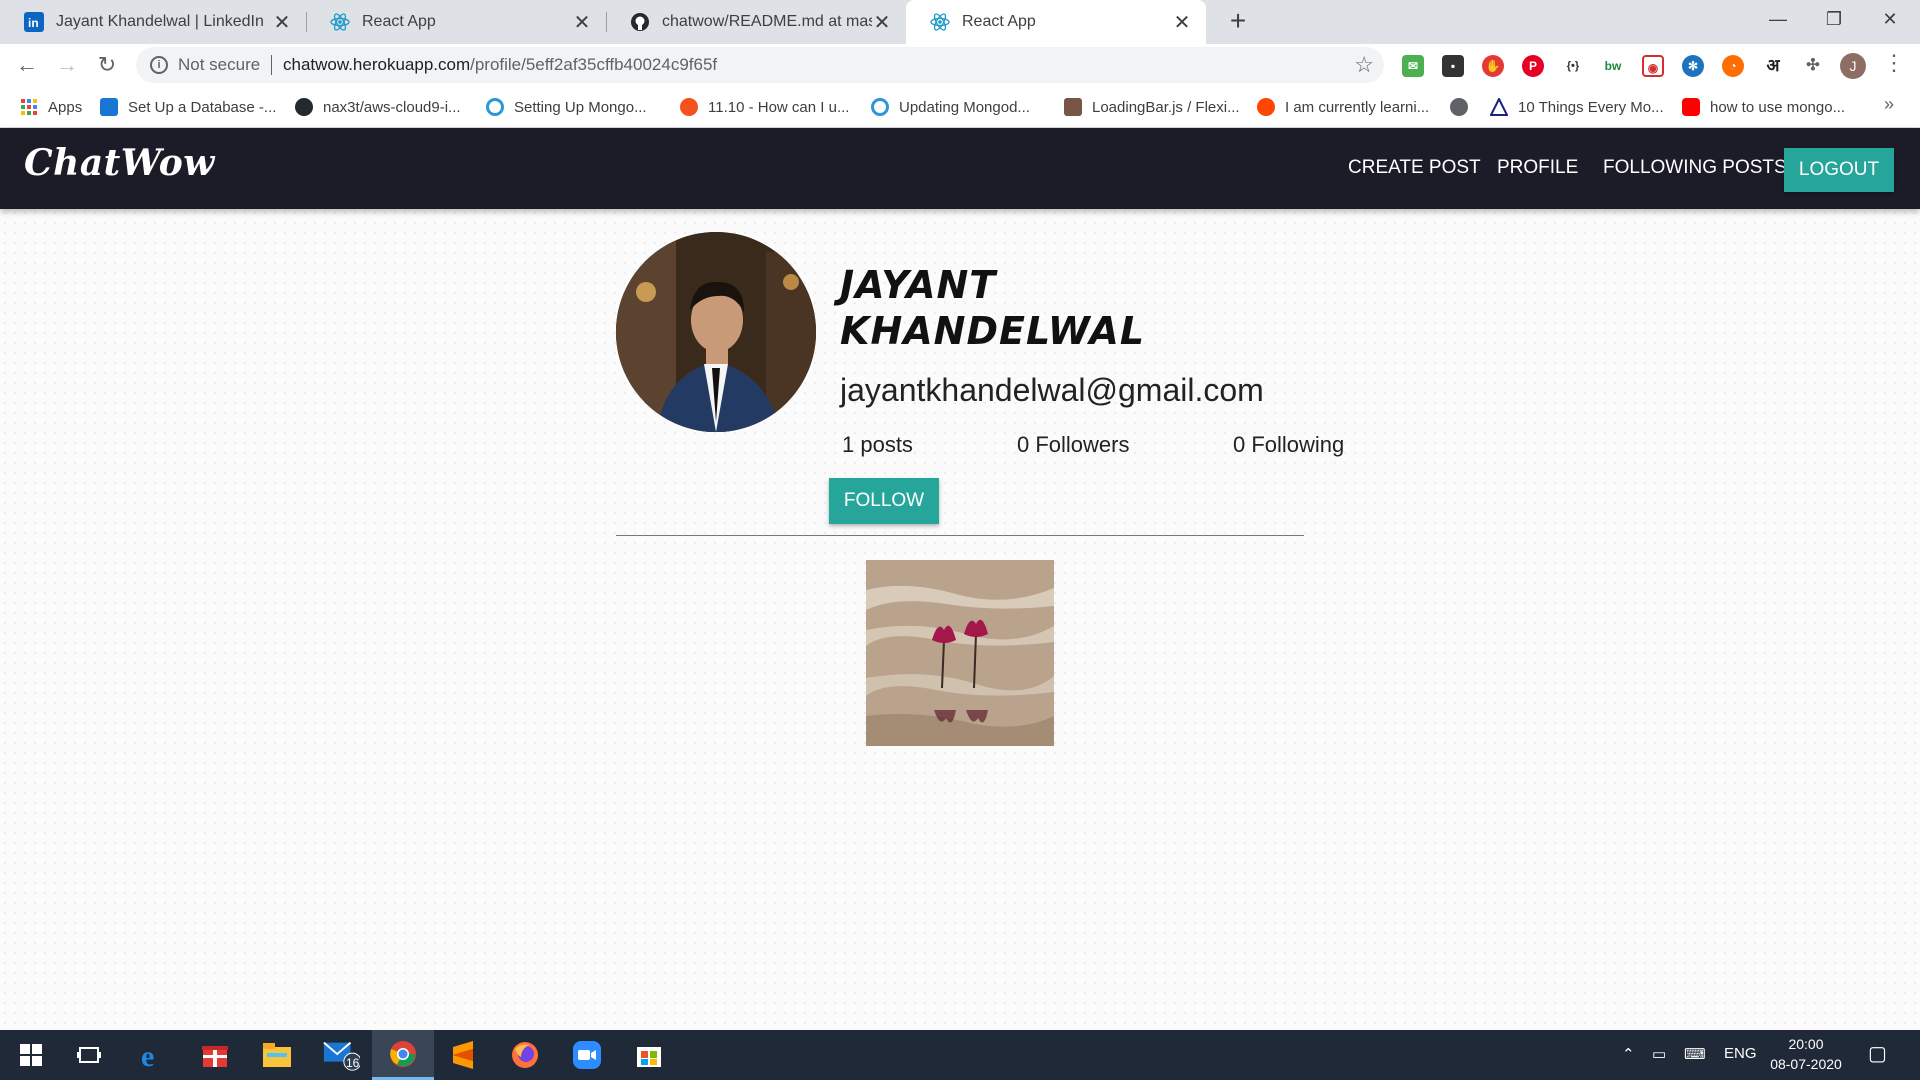 The height and width of the screenshot is (1080, 1920). What do you see at coordinates (1695, 168) in the screenshot?
I see `nav-following-posts: FOLLOWING POSTS` at bounding box center [1695, 168].